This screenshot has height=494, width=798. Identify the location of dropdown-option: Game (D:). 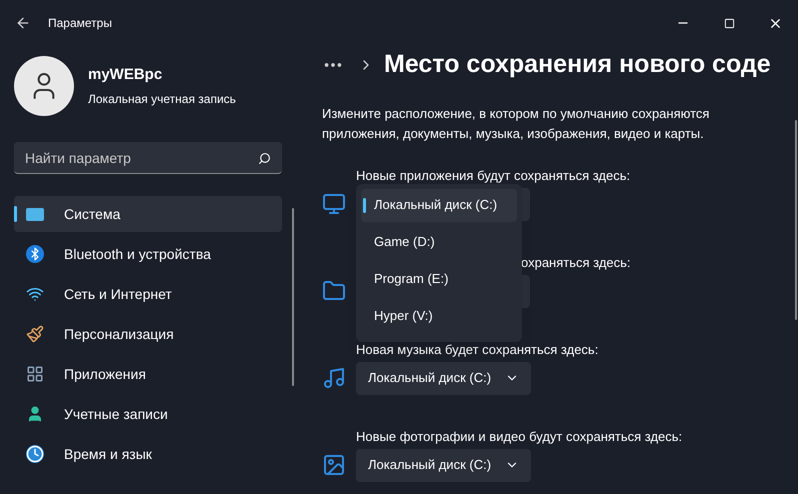
(439, 242).